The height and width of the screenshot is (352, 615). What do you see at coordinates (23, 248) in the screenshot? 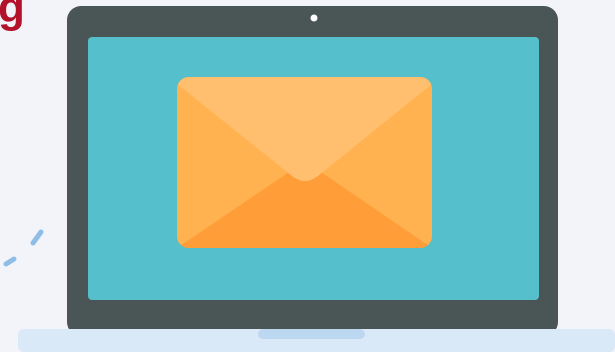
I see `decor-marks` at bounding box center [23, 248].